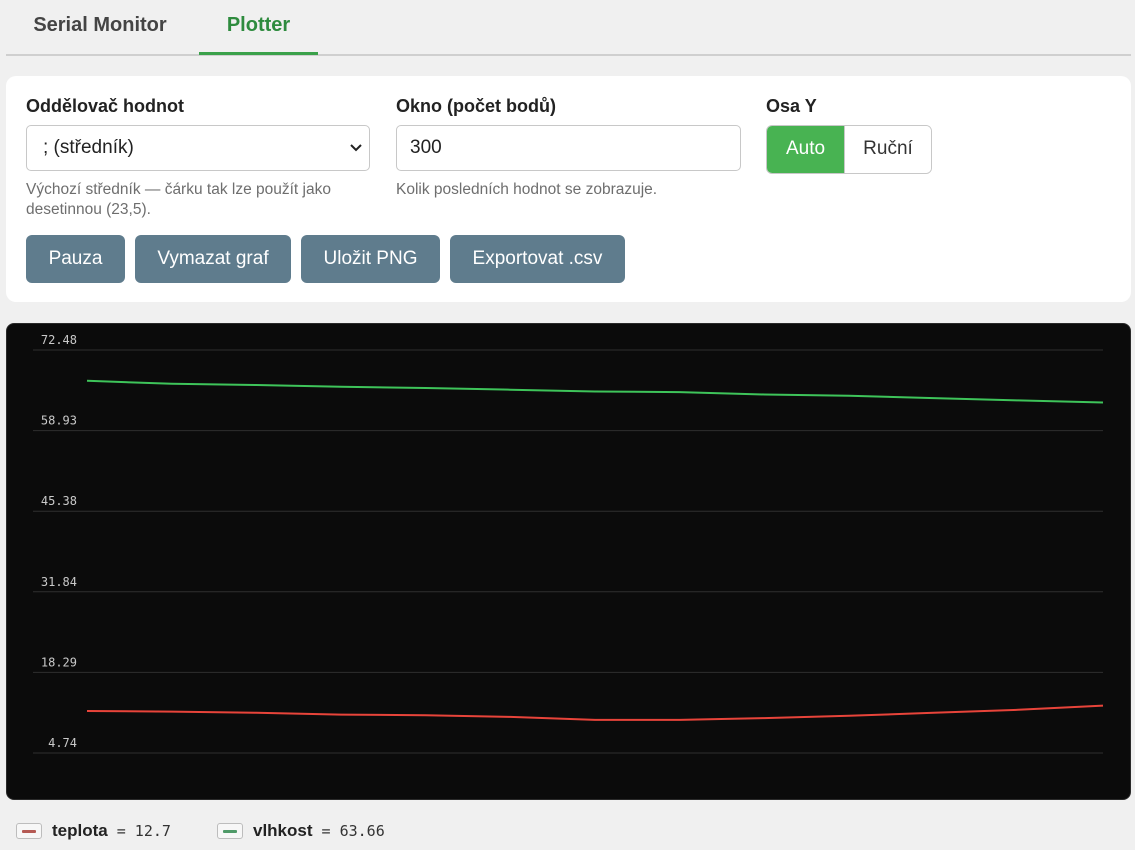 The width and height of the screenshot is (1135, 850). Describe the element at coordinates (59, 582) in the screenshot. I see `y-tick-label: 31.84` at that location.